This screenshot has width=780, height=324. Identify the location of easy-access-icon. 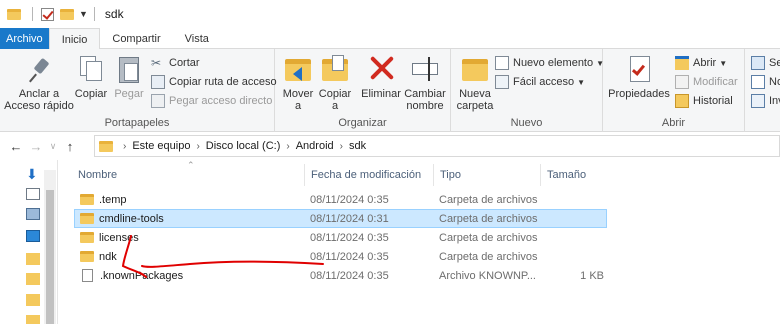
(502, 82).